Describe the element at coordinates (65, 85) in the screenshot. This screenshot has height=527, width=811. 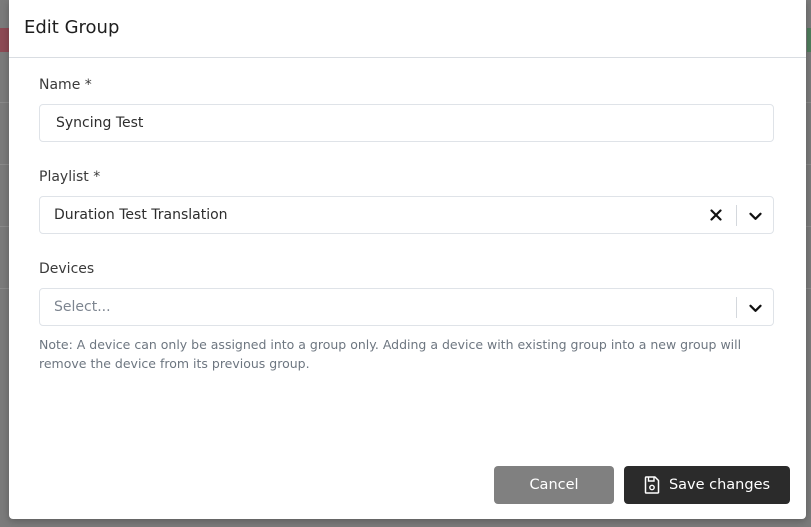
I see `name-label: Name *` at that location.